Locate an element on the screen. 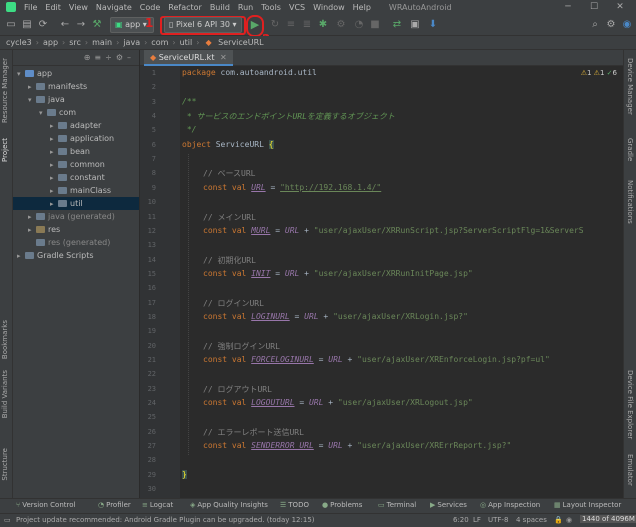 The image size is (636, 527). sdk-manager-icon: ⬇ is located at coordinates (433, 25).